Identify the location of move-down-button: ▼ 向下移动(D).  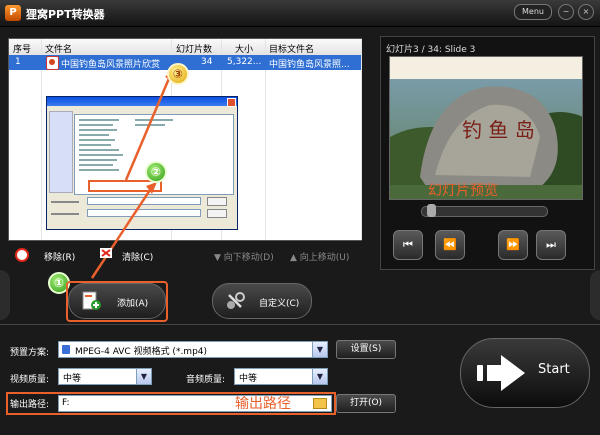
(244, 256).